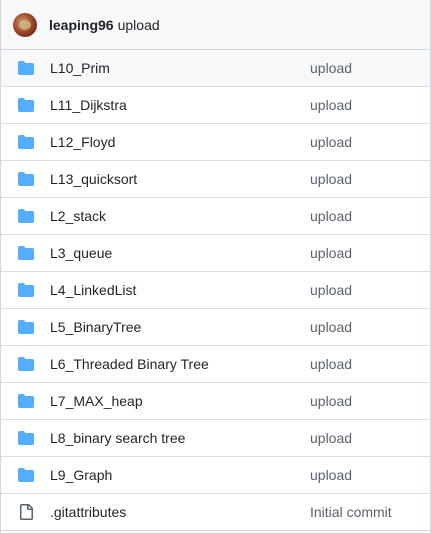  What do you see at coordinates (215, 216) in the screenshot?
I see `table-row: L2_stack upload` at bounding box center [215, 216].